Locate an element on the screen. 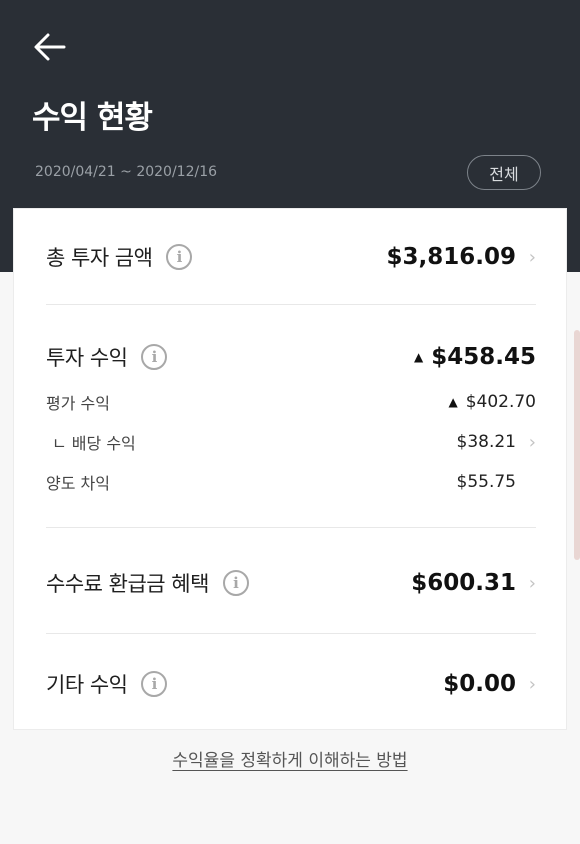  valuation-profit-amount: $402.70 is located at coordinates (500, 402).